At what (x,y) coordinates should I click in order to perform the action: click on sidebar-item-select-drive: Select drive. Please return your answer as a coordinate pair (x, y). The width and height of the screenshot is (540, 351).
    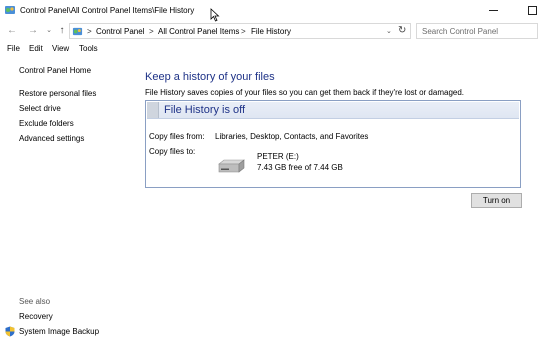
    Looking at the image, I should click on (40, 108).